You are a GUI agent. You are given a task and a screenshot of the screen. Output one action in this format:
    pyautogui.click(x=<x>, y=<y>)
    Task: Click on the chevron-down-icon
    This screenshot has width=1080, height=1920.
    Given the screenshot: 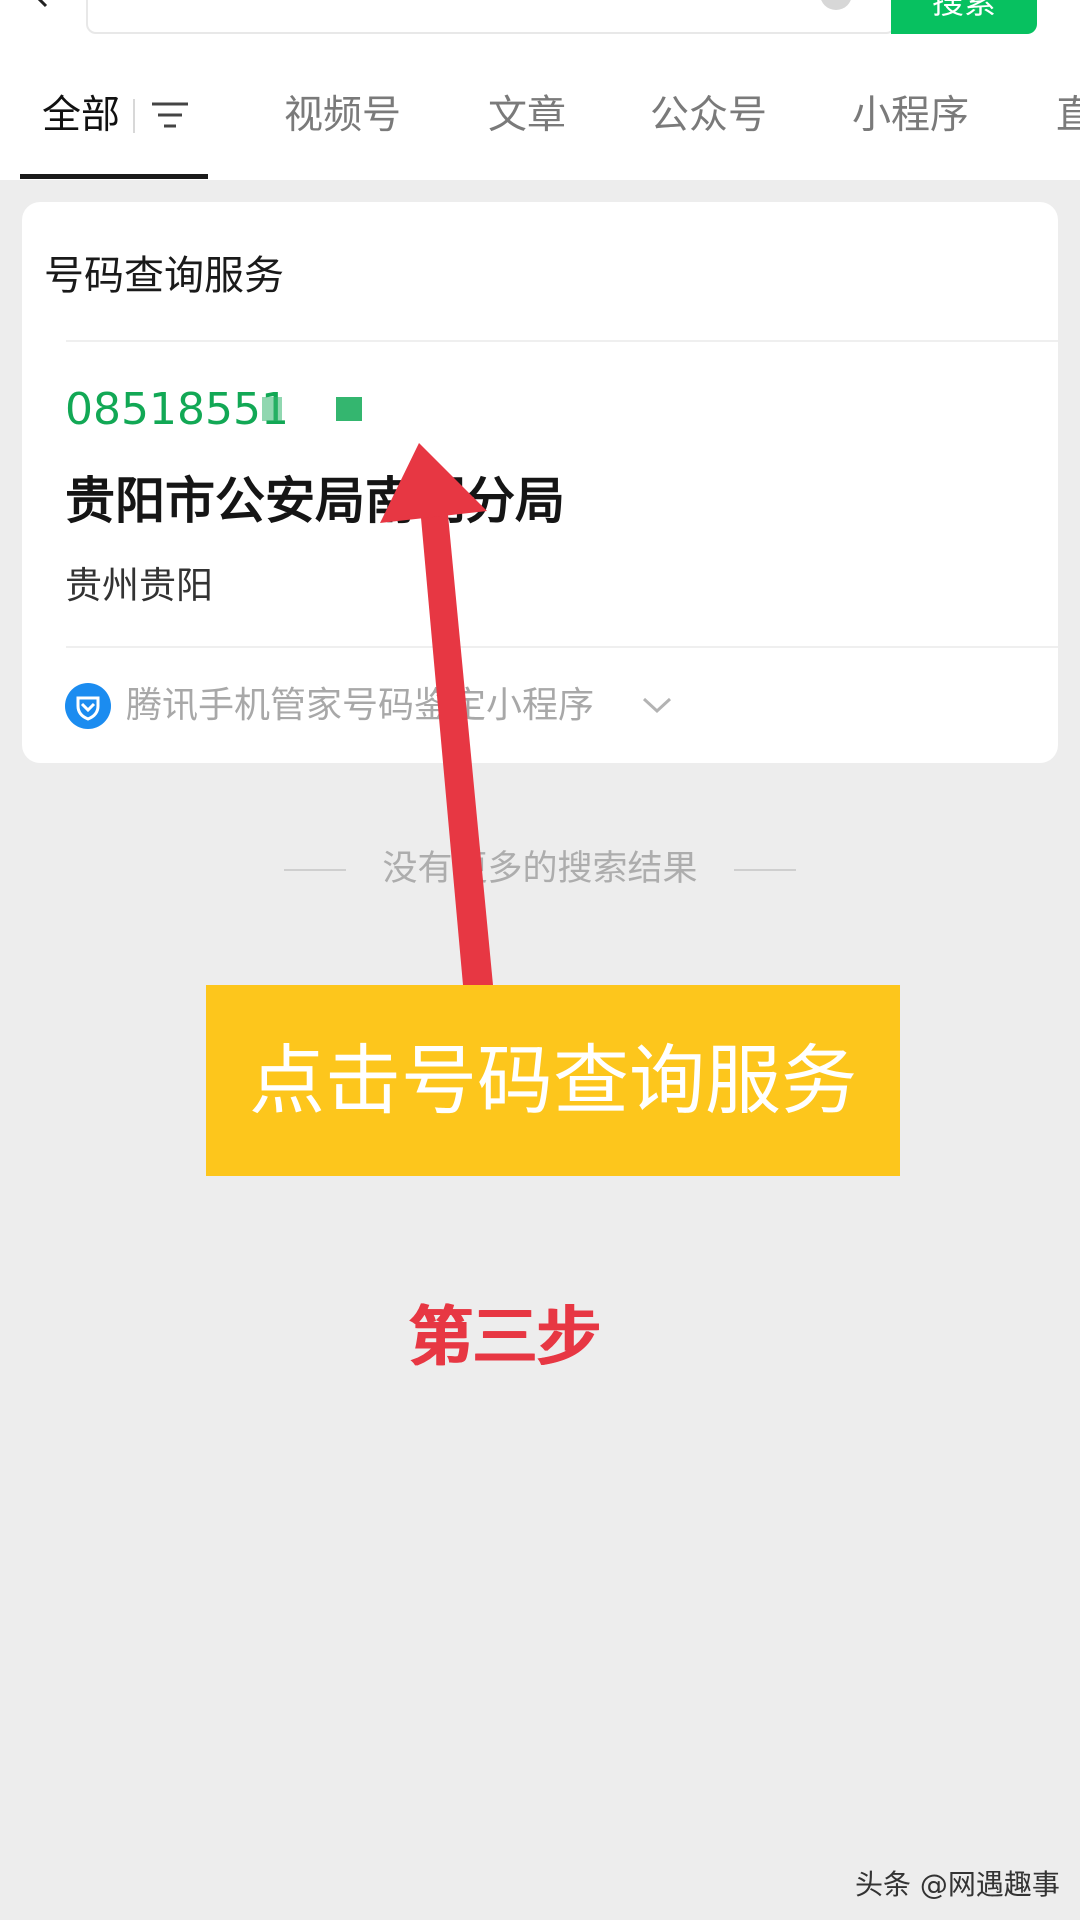 What is the action you would take?
    pyautogui.click(x=657, y=705)
    